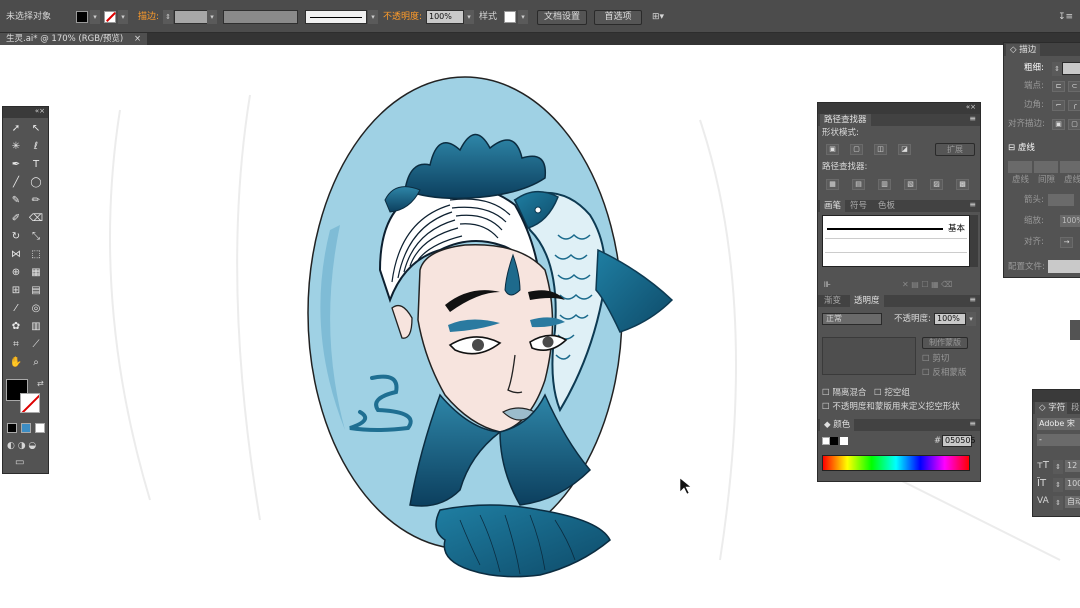 The height and width of the screenshot is (608, 1080). Describe the element at coordinates (16, 182) in the screenshot. I see `line-tool-icon: ╱` at that location.